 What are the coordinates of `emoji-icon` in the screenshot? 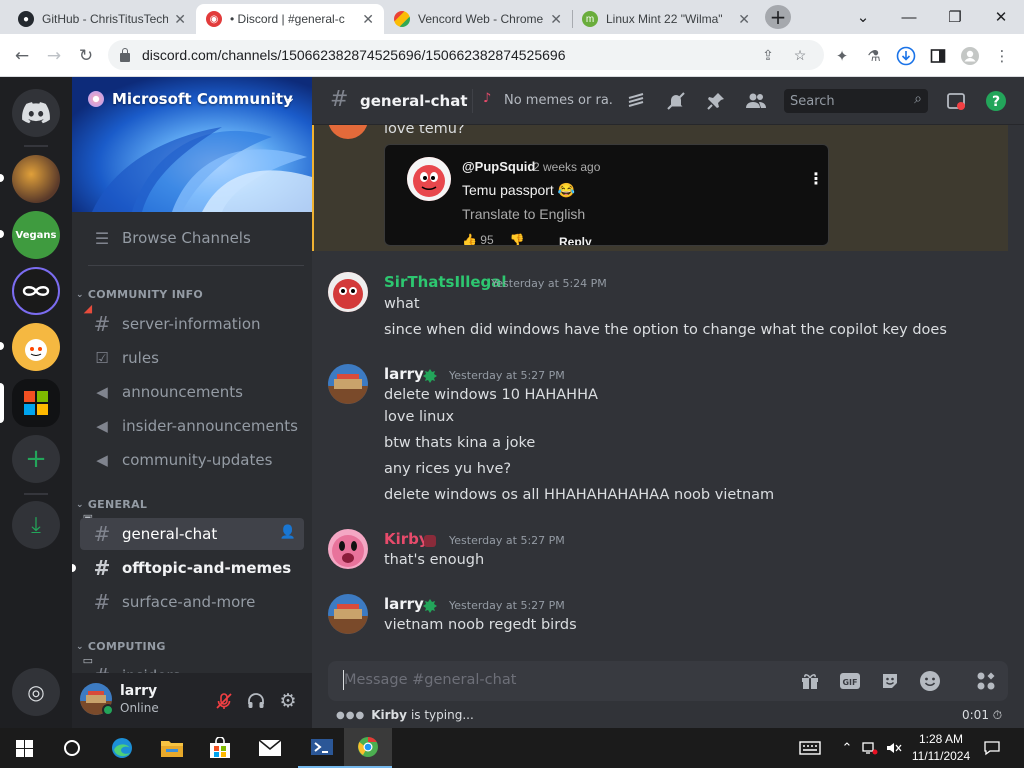 It's located at (930, 681).